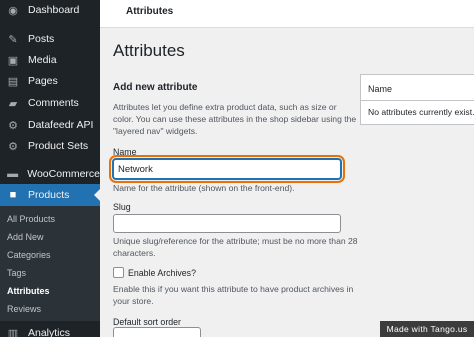  I want to click on sort-order-select, so click(157, 332).